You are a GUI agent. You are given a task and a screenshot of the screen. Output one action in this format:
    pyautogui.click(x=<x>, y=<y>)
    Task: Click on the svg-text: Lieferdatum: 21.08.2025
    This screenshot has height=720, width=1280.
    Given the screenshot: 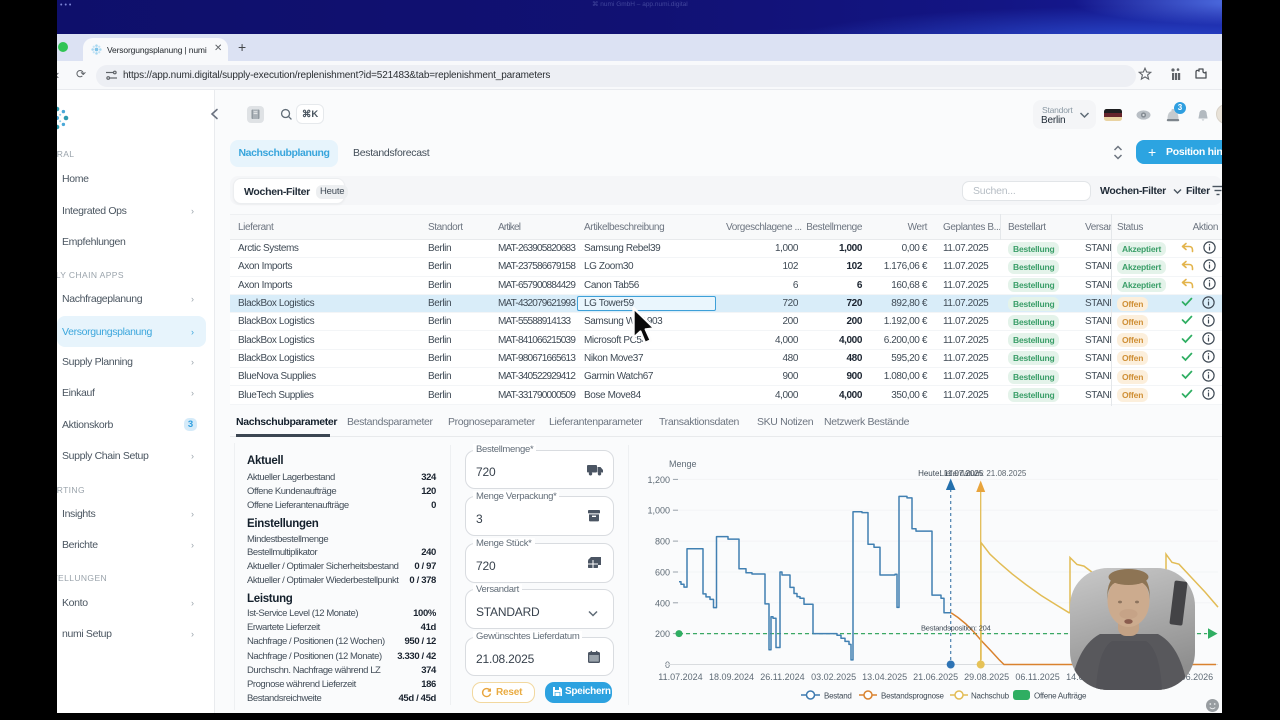 What is the action you would take?
    pyautogui.click(x=983, y=473)
    